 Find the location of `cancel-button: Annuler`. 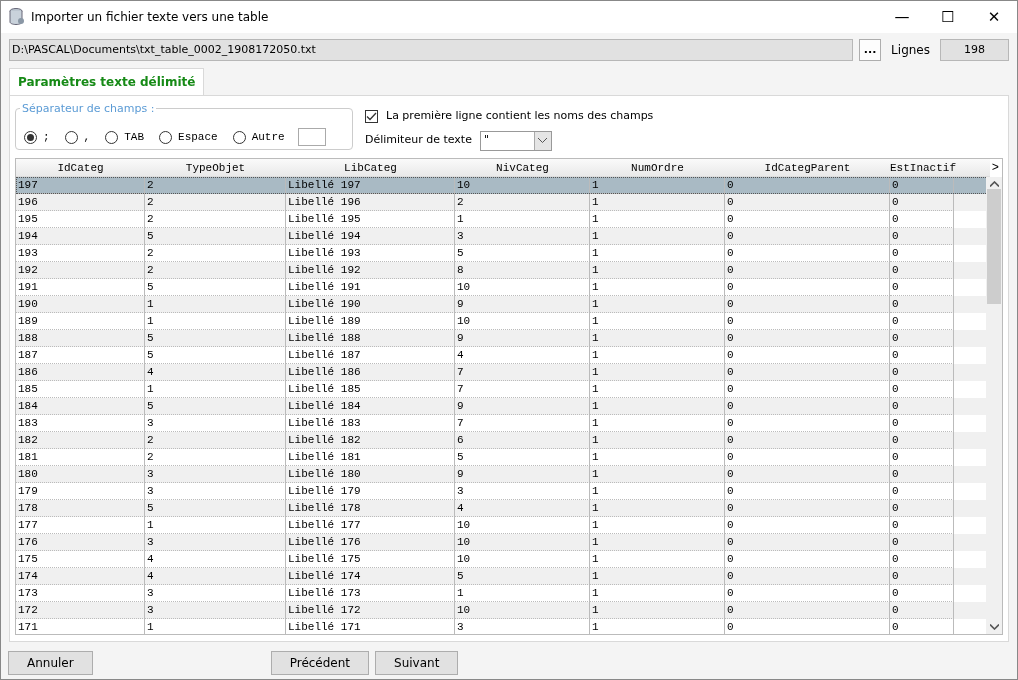

cancel-button: Annuler is located at coordinates (50, 663).